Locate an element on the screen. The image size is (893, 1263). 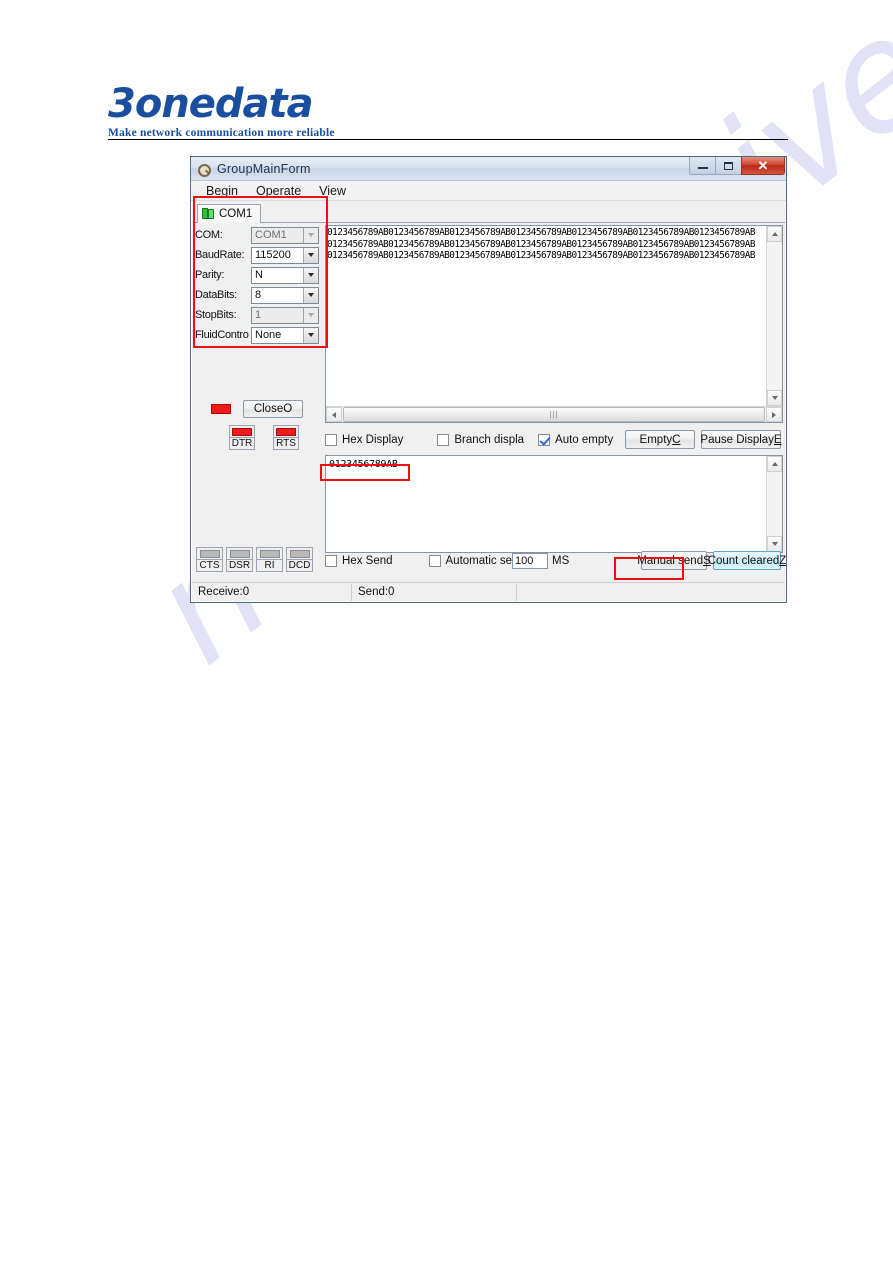
status-bar: Receive:0 Send:0 is located at coordinates (488, 591).